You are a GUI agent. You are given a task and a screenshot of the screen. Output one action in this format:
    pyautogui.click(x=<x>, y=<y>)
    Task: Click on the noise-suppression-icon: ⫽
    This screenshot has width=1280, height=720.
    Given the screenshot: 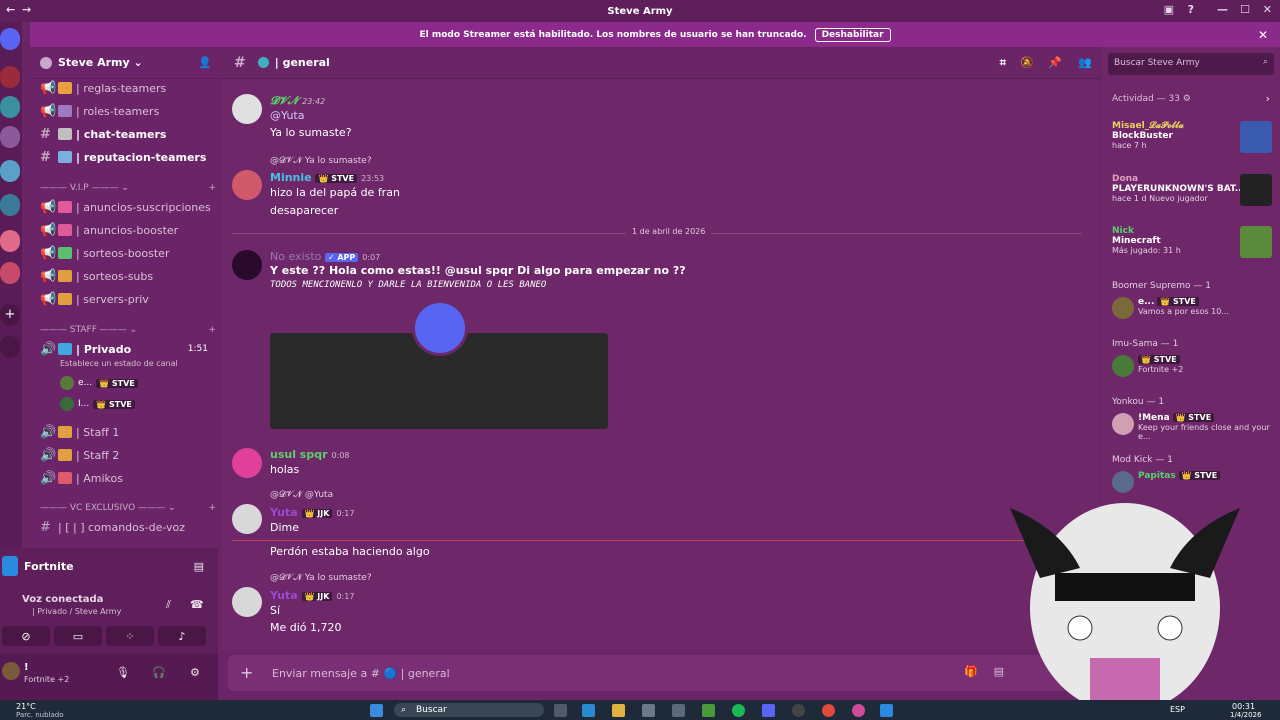 What is the action you would take?
    pyautogui.click(x=168, y=605)
    